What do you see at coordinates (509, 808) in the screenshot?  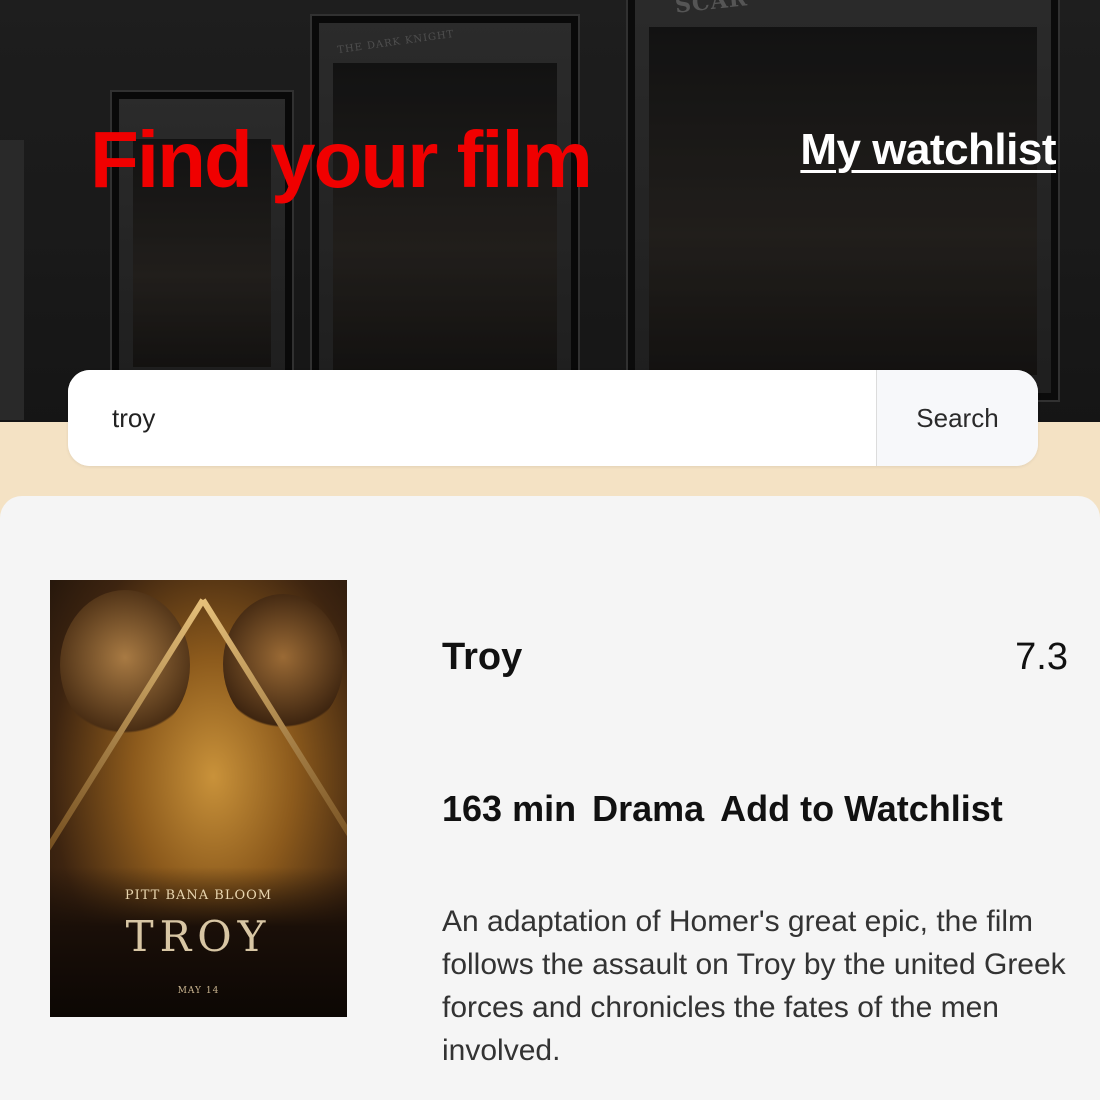 I see `film-runtime: 163 min` at bounding box center [509, 808].